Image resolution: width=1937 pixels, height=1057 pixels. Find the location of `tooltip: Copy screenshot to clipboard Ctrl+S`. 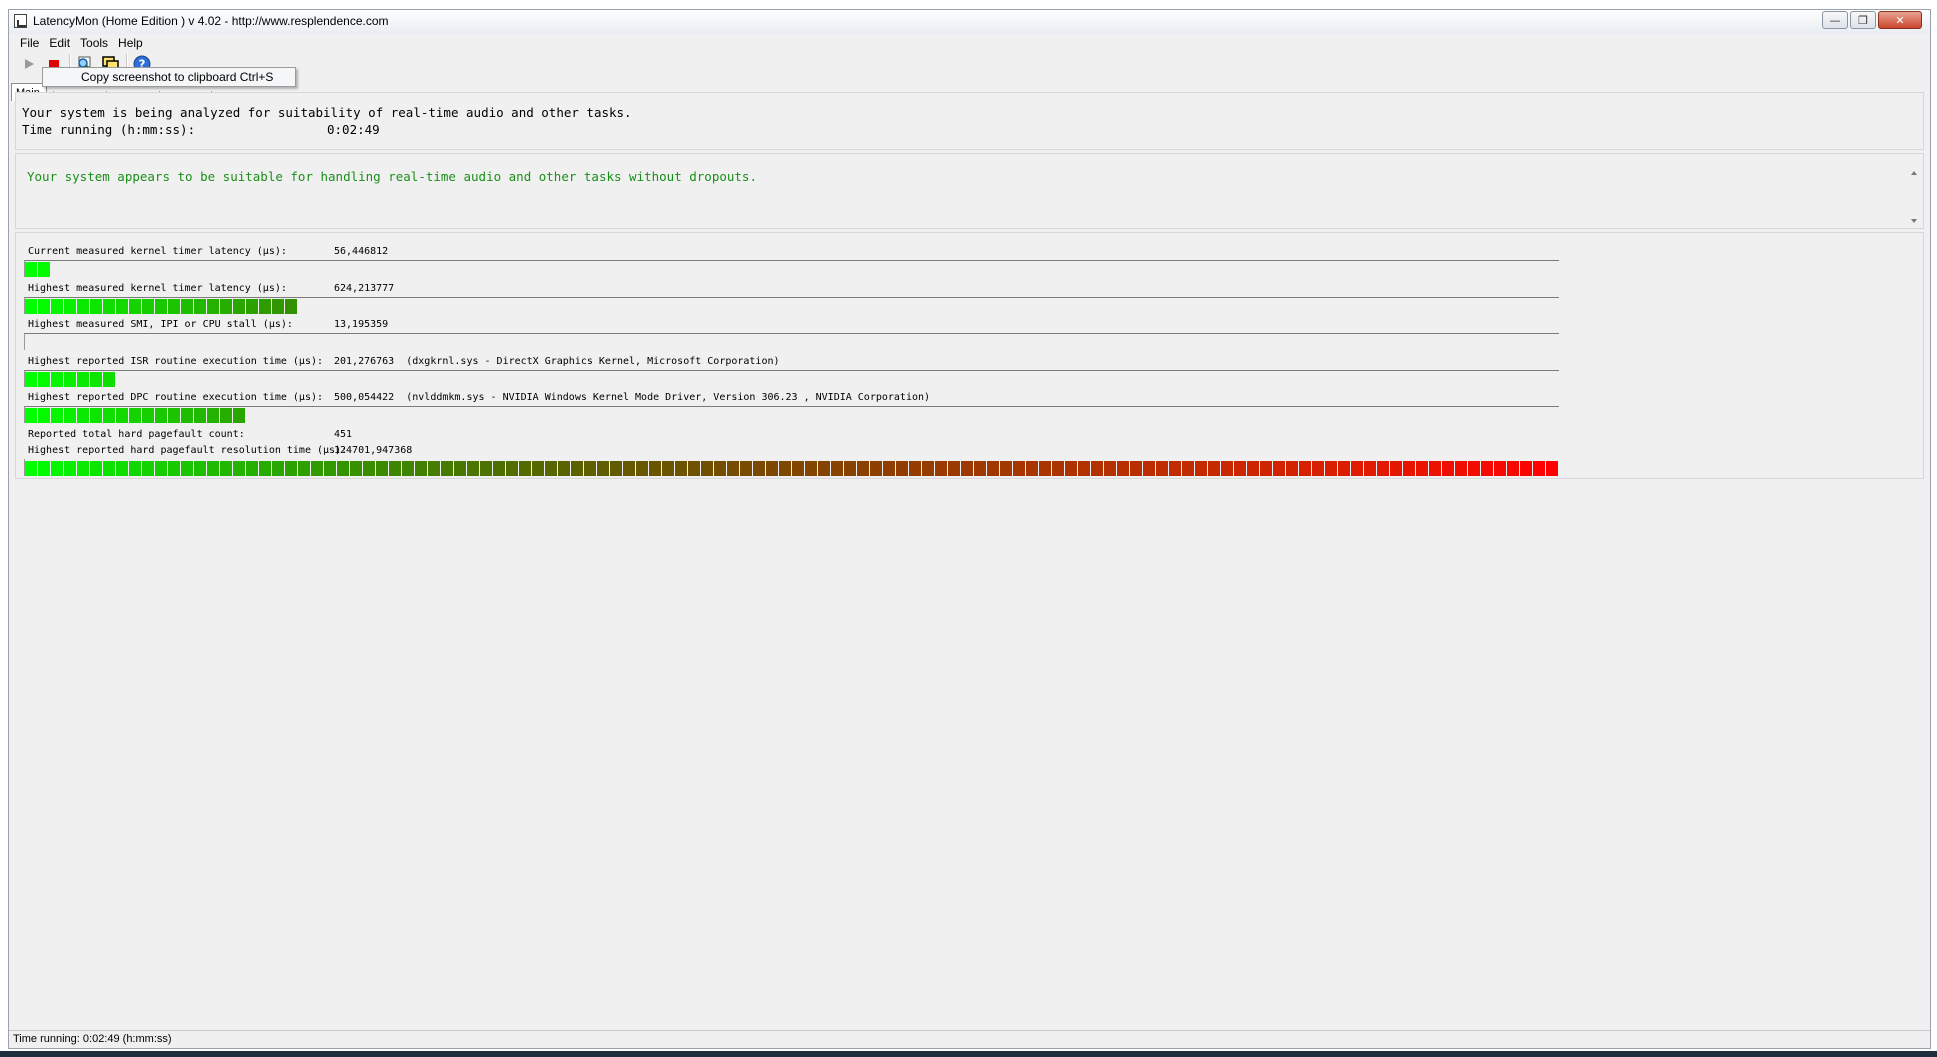

tooltip: Copy screenshot to clipboard Ctrl+S is located at coordinates (169, 77).